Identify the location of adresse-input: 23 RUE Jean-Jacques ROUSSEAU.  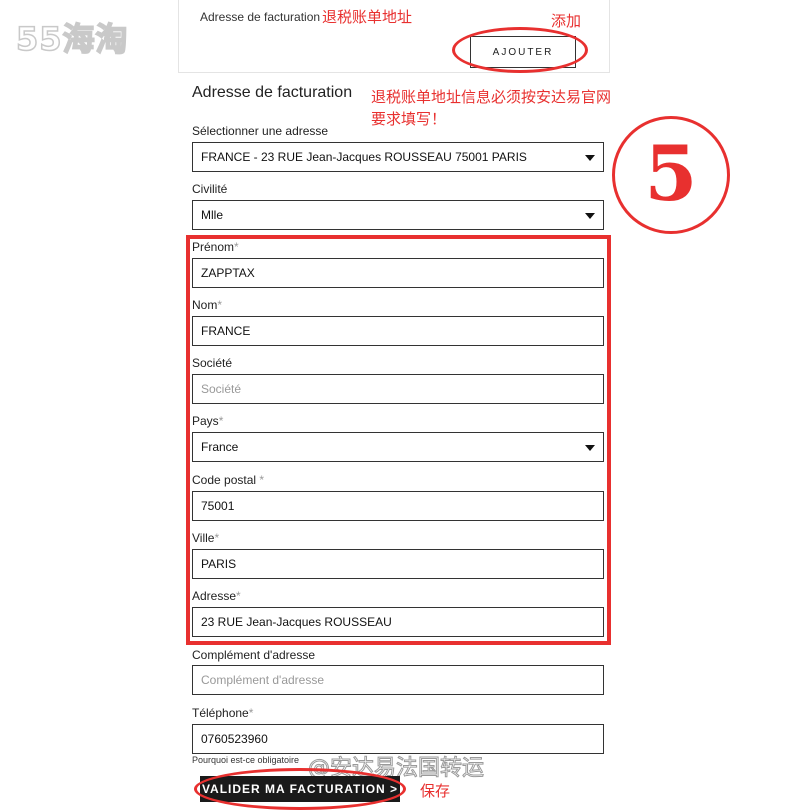
(398, 622).